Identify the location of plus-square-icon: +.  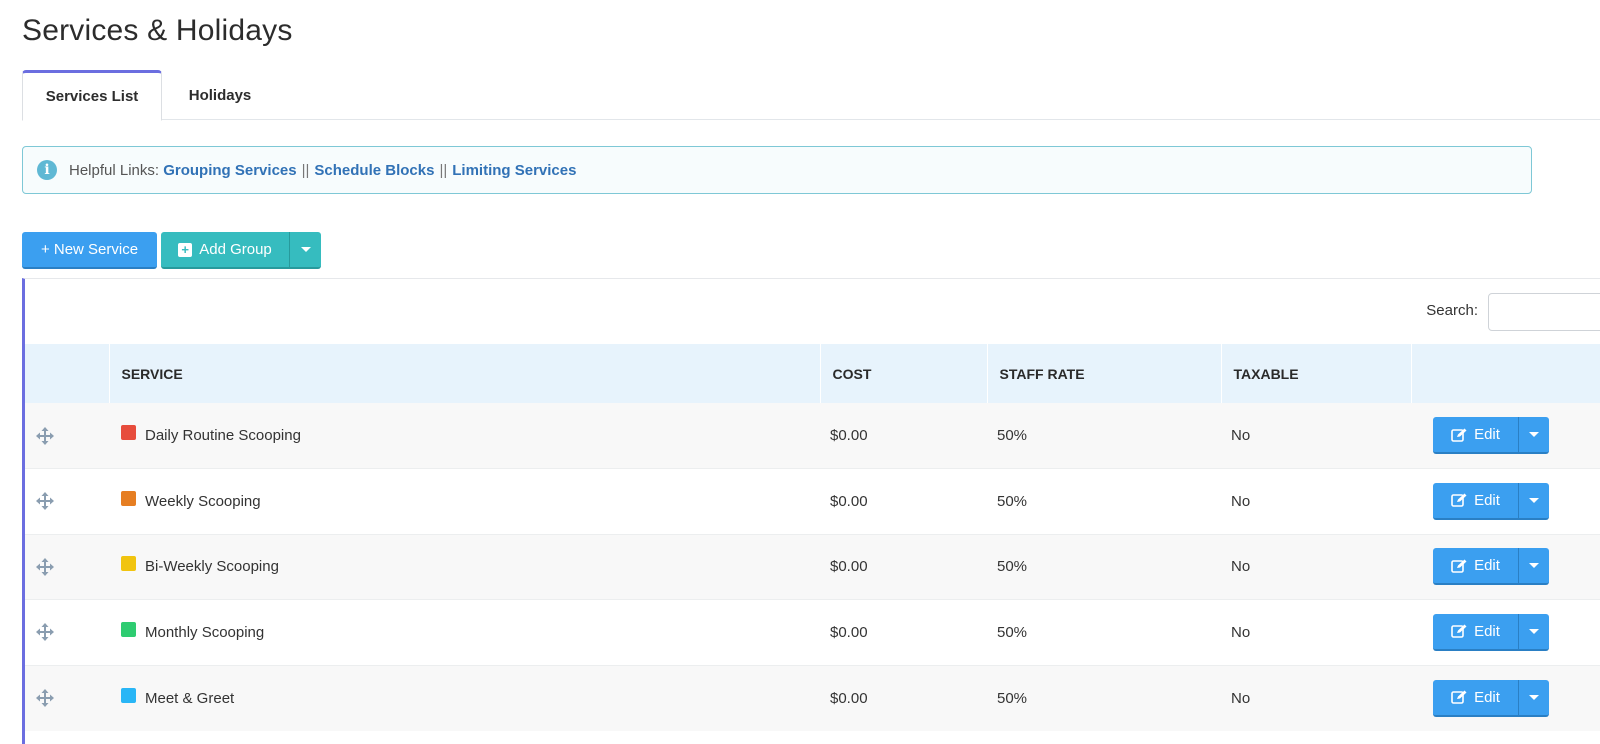
(185, 249).